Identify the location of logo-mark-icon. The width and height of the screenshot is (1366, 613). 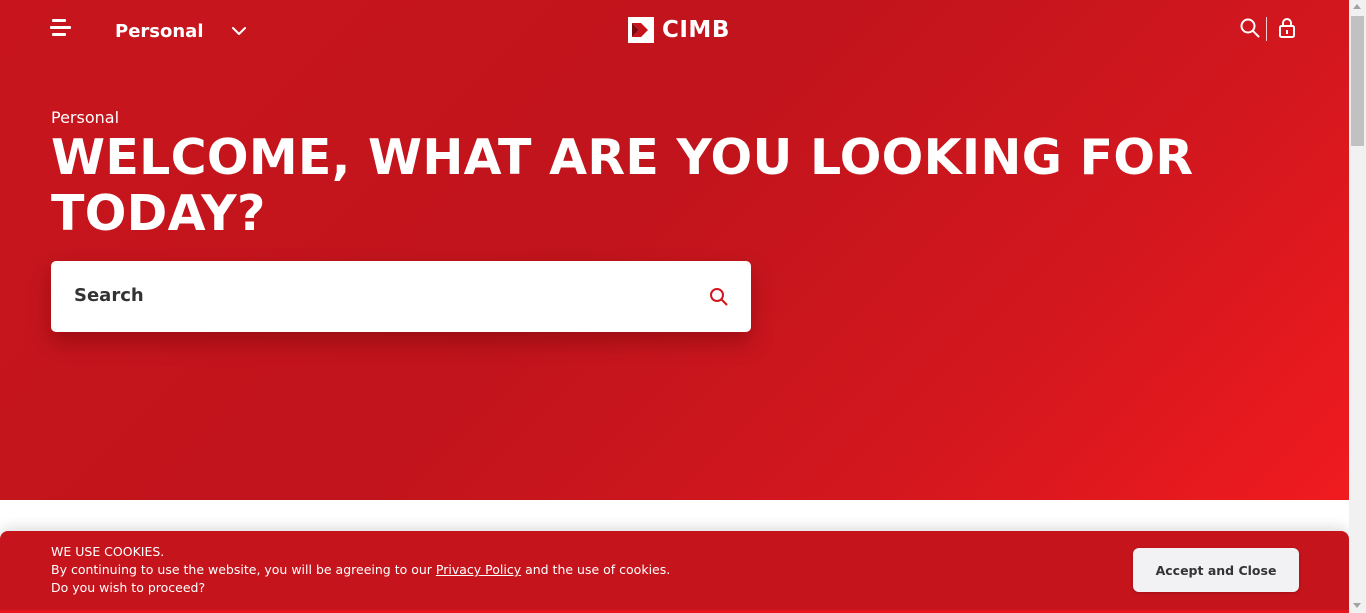
(641, 30).